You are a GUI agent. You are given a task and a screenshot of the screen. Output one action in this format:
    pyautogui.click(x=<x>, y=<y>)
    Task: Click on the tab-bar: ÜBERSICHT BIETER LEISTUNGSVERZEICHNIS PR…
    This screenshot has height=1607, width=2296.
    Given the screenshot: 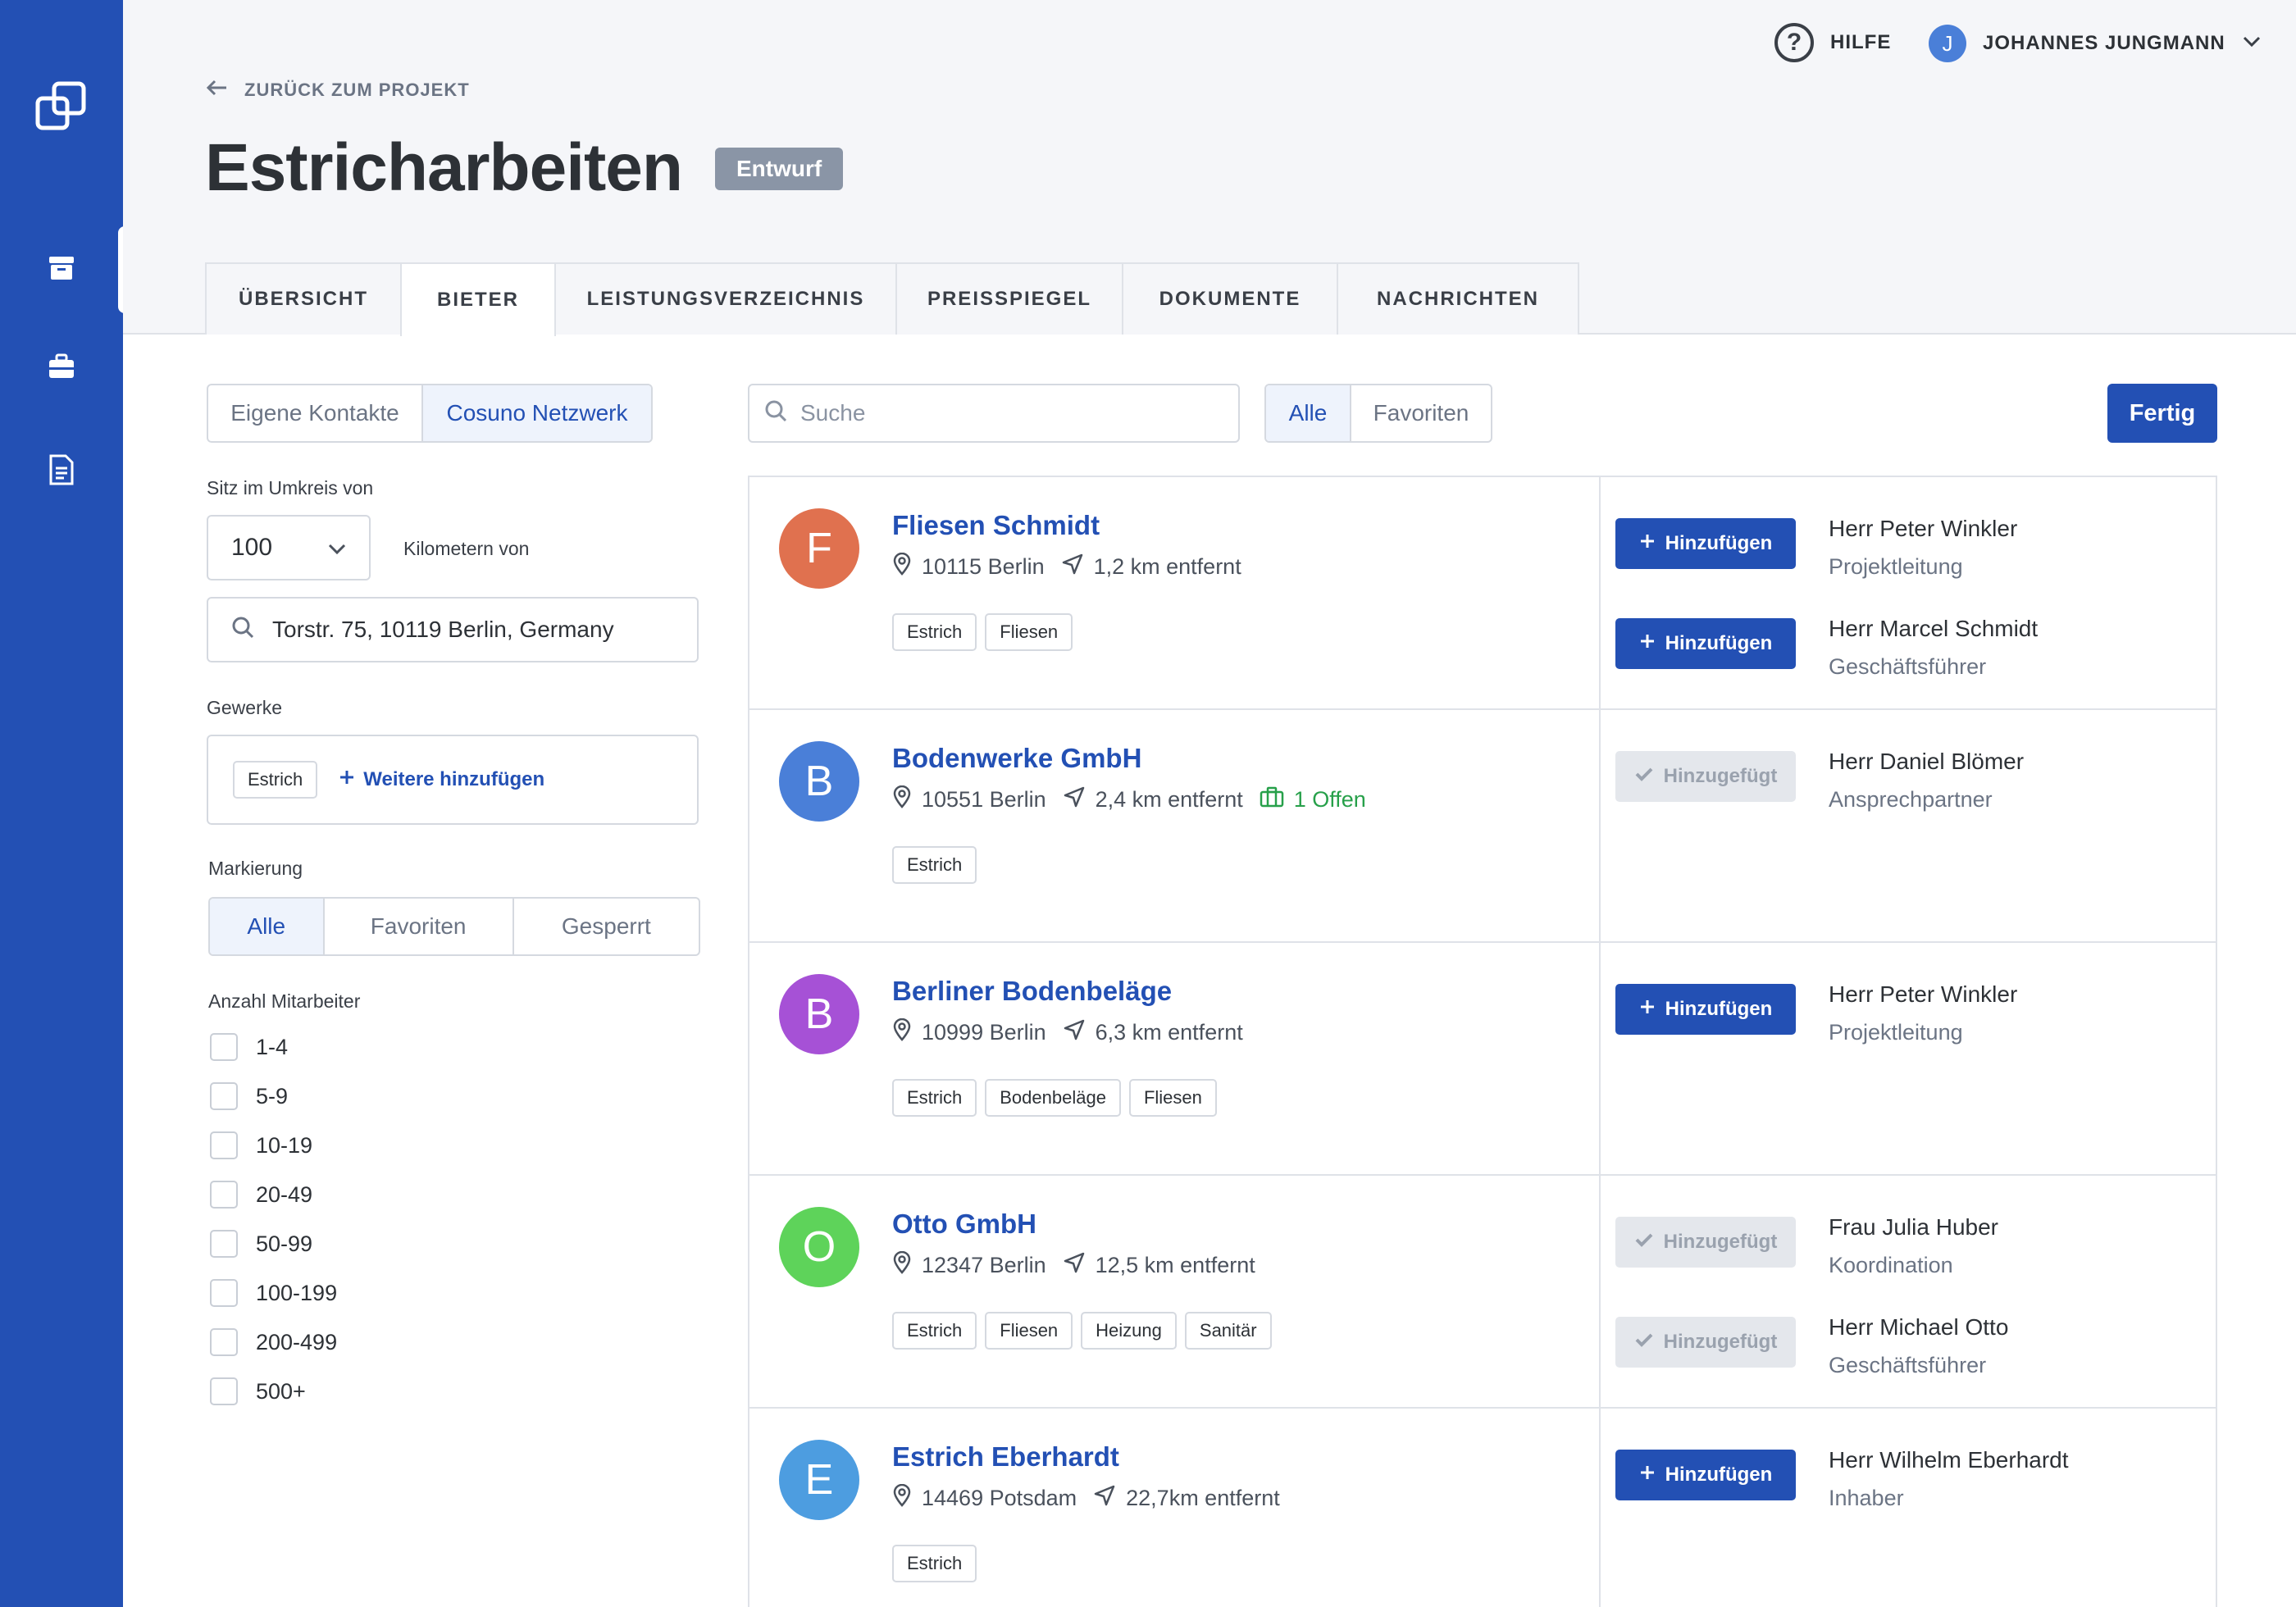 What is the action you would take?
    pyautogui.click(x=892, y=299)
    